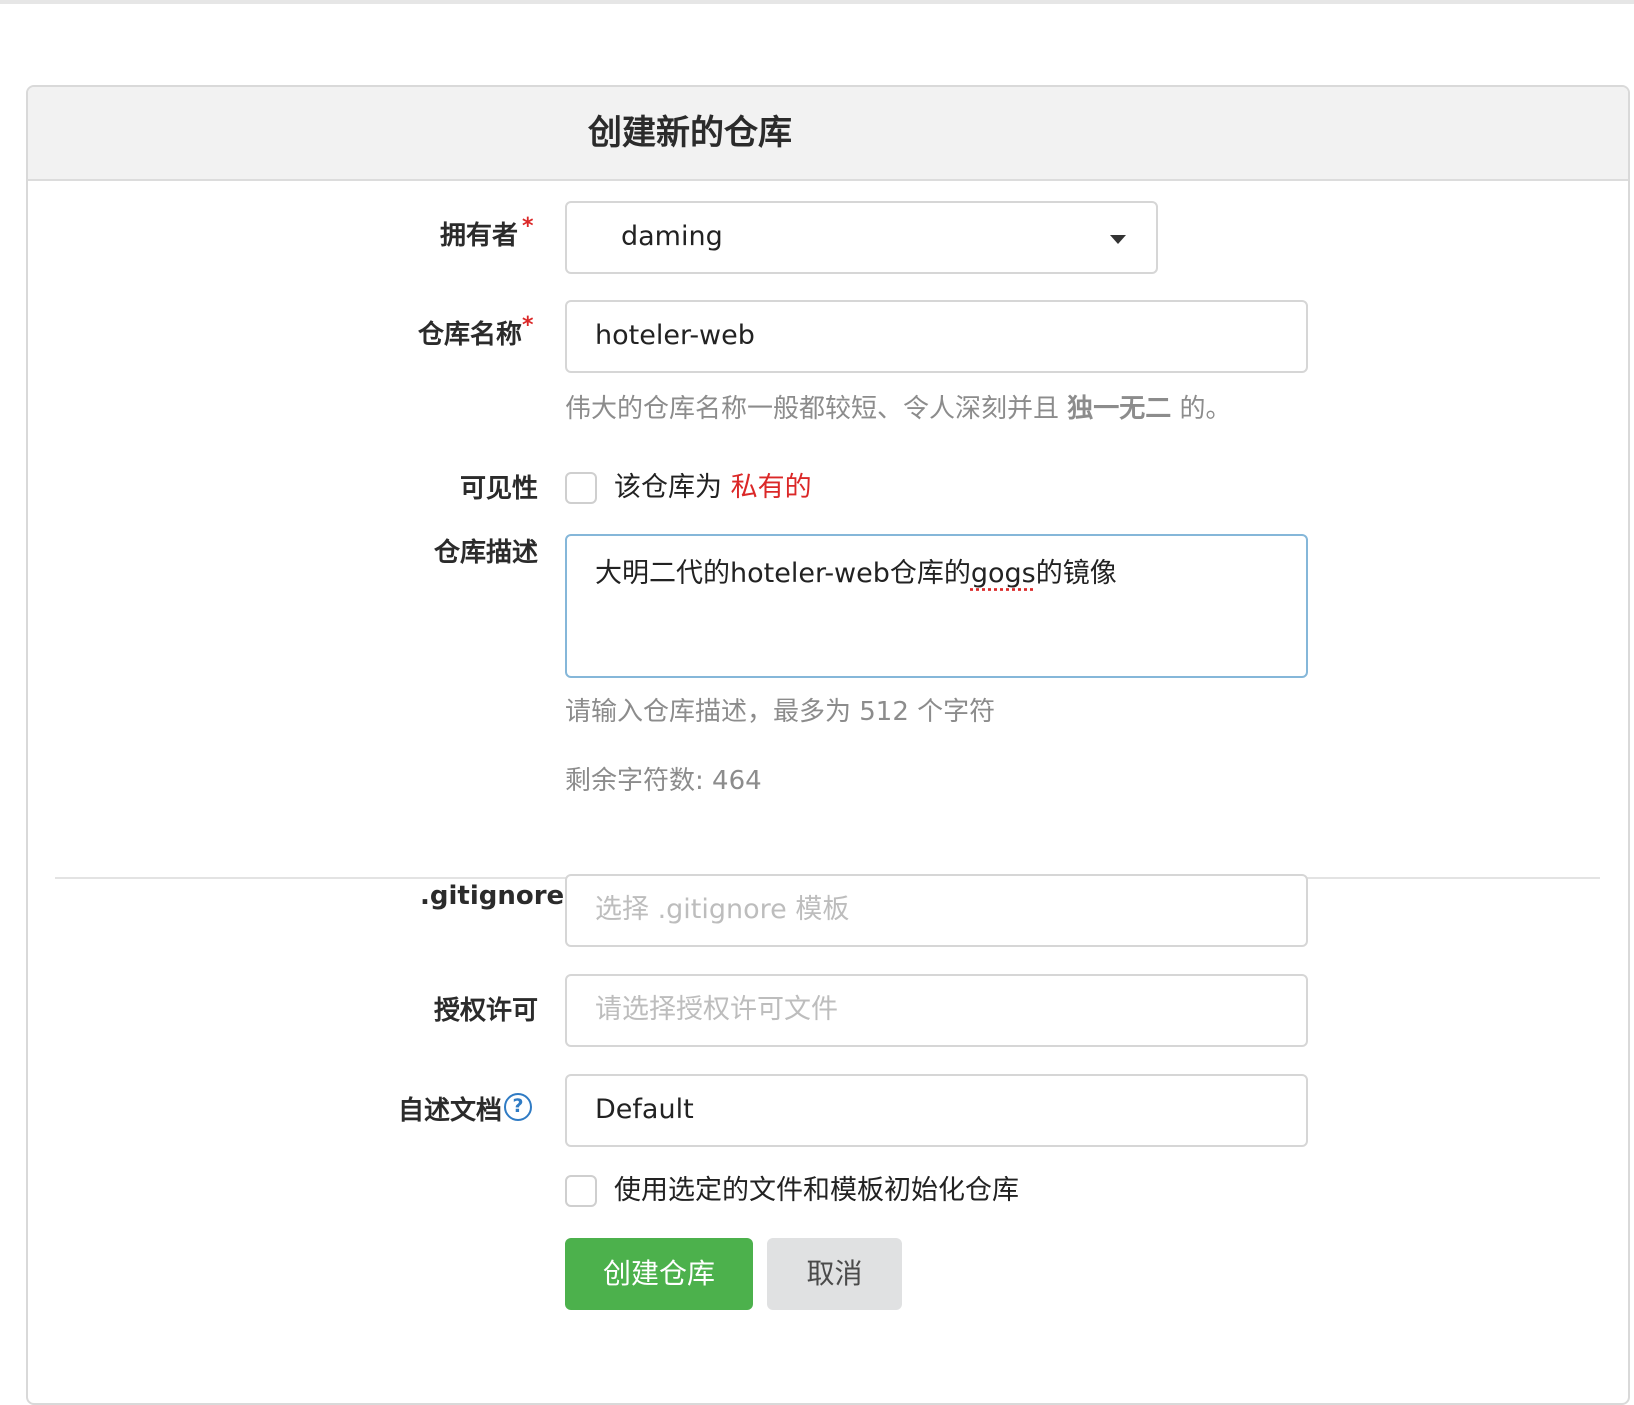 This screenshot has height=1405, width=1634. Describe the element at coordinates (834, 1274) in the screenshot. I see `cancel-button: 取消` at that location.